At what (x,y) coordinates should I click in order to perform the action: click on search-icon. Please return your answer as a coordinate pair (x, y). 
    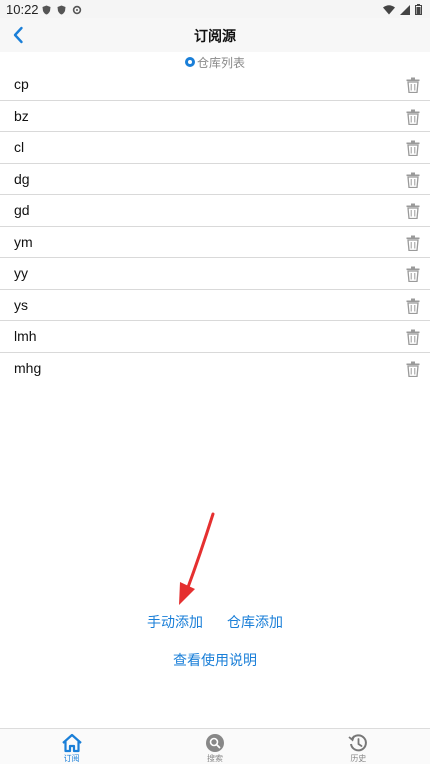
    Looking at the image, I should click on (215, 742).